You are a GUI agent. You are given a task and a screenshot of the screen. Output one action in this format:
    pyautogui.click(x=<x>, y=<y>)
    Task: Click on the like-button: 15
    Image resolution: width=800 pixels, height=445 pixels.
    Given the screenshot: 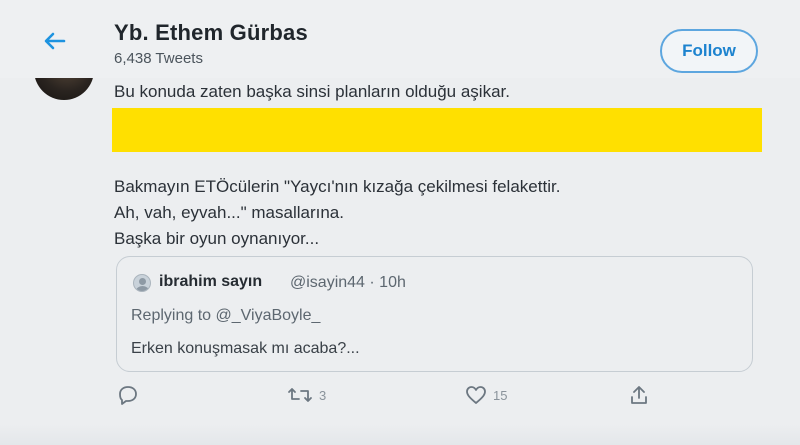 What is the action you would take?
    pyautogui.click(x=486, y=395)
    